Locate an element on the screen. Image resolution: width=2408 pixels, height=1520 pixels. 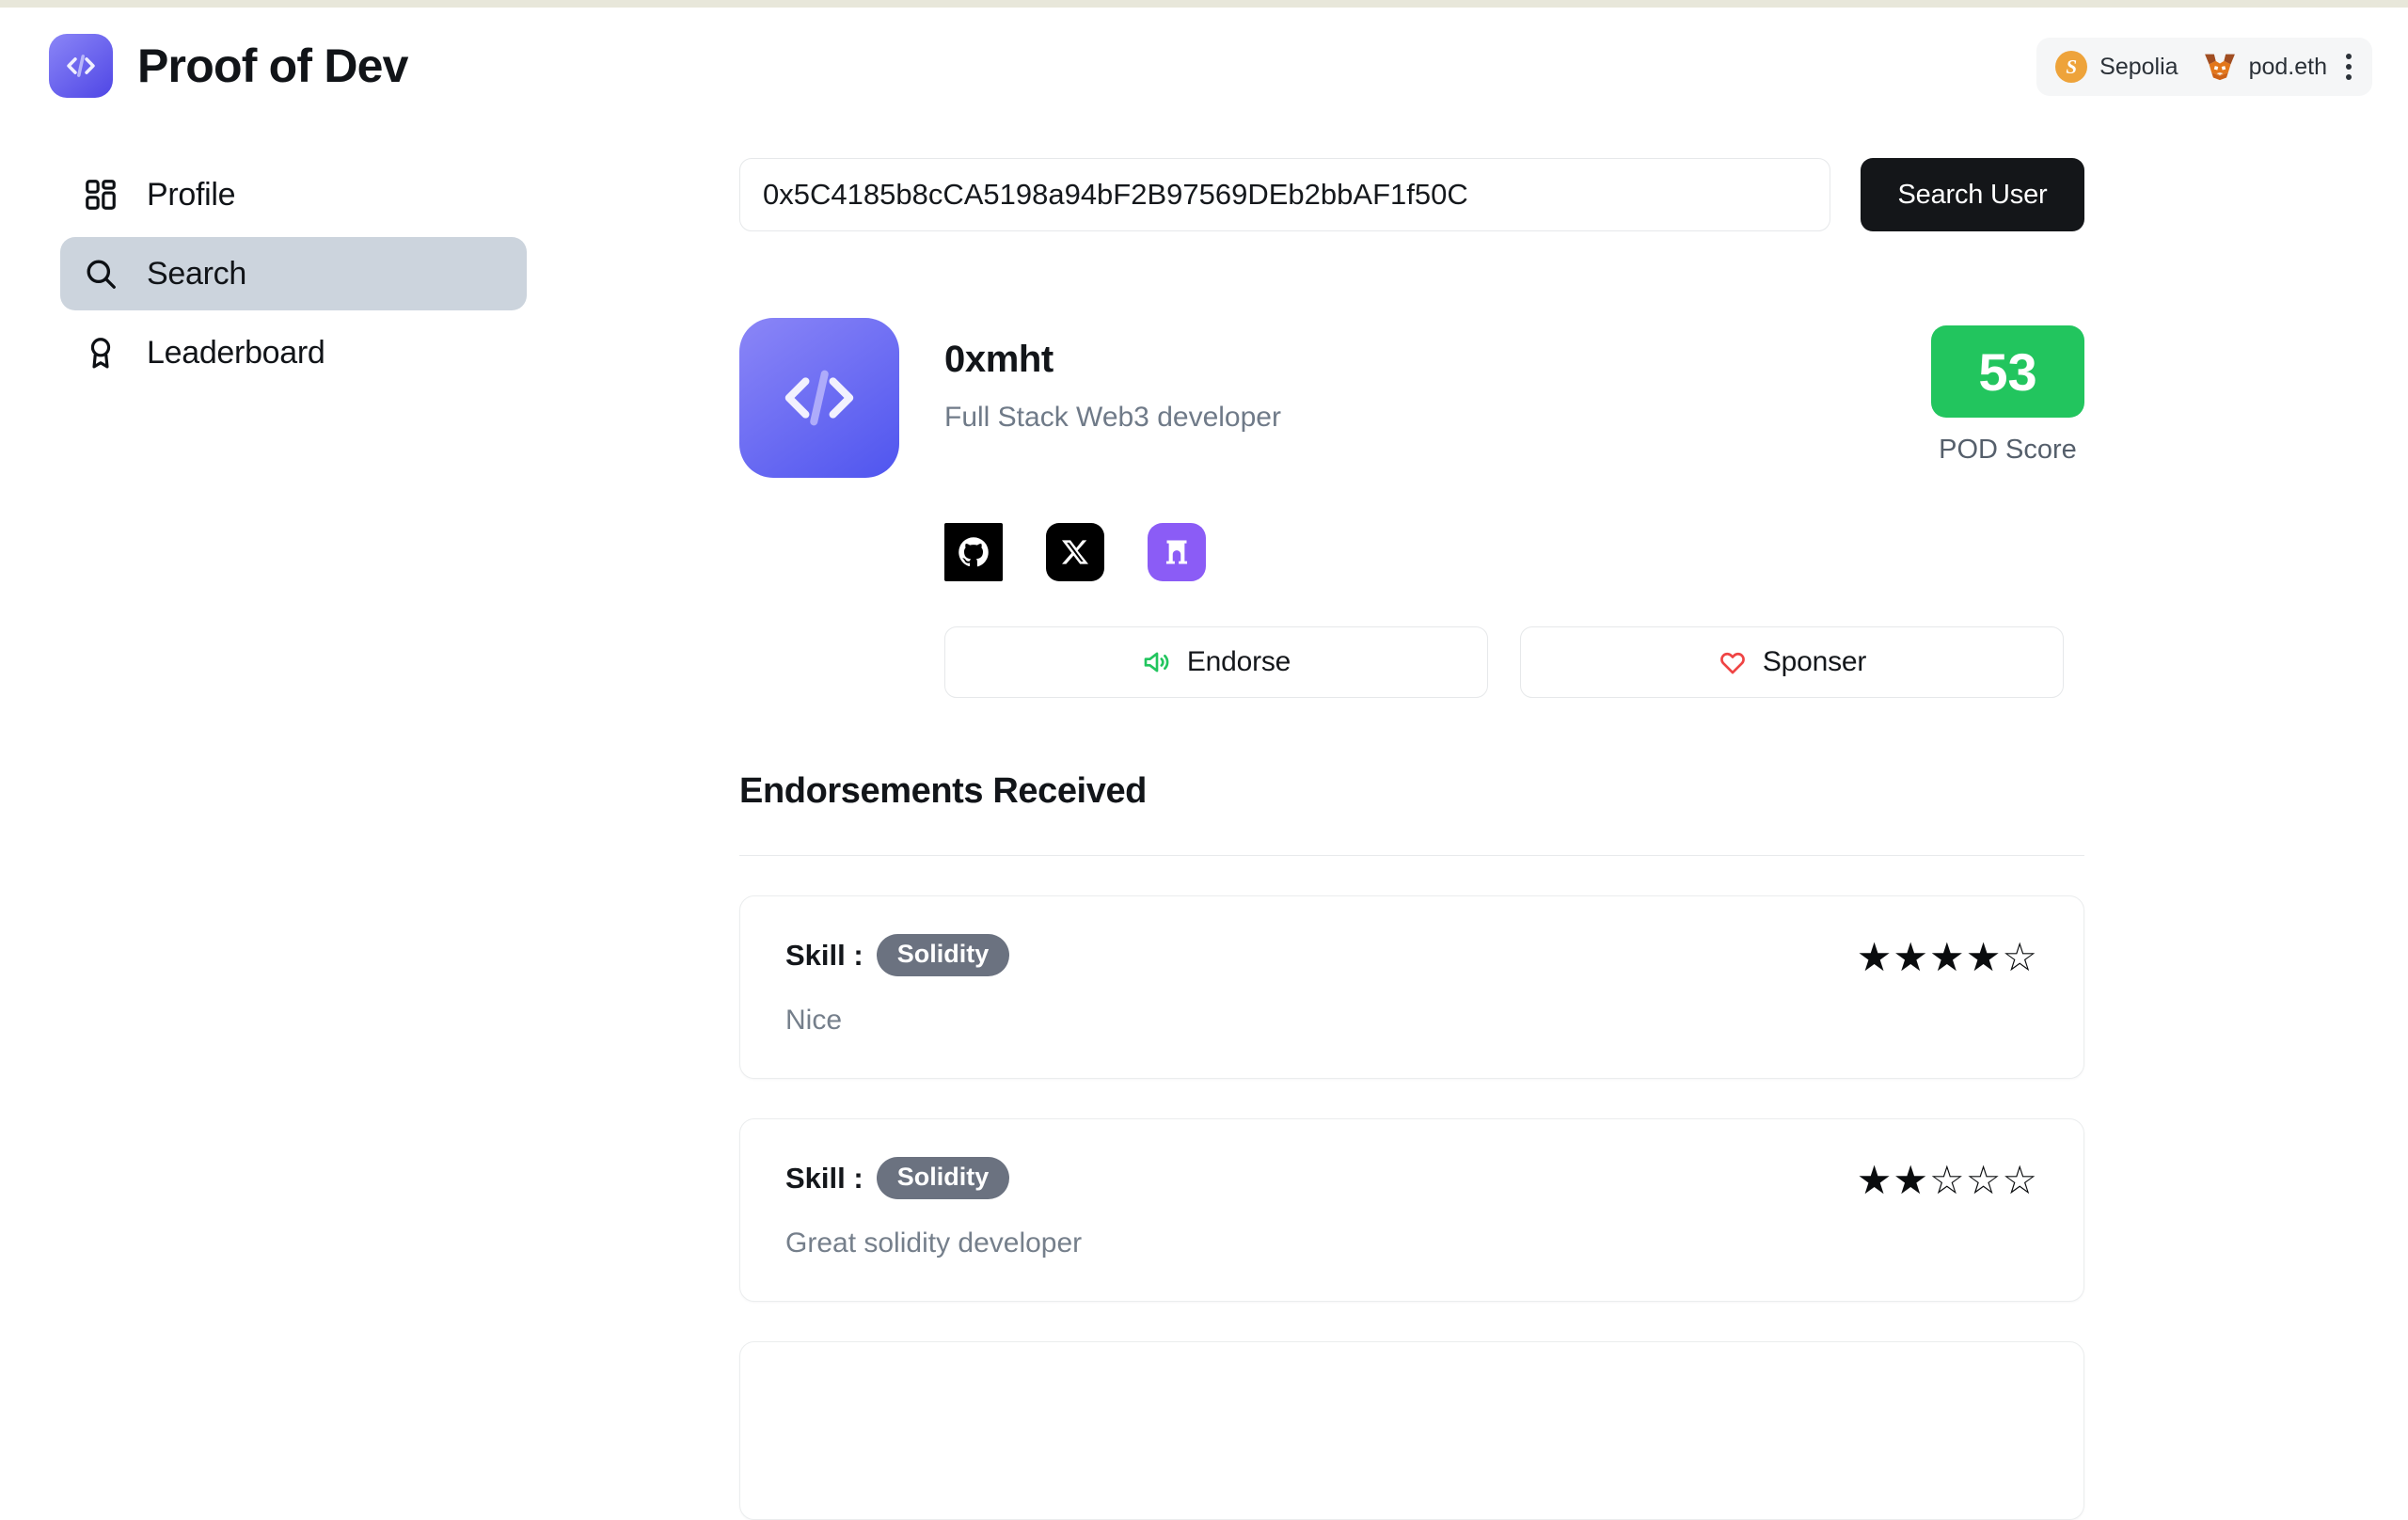
sidebar-item-label: Profile is located at coordinates (192, 194).